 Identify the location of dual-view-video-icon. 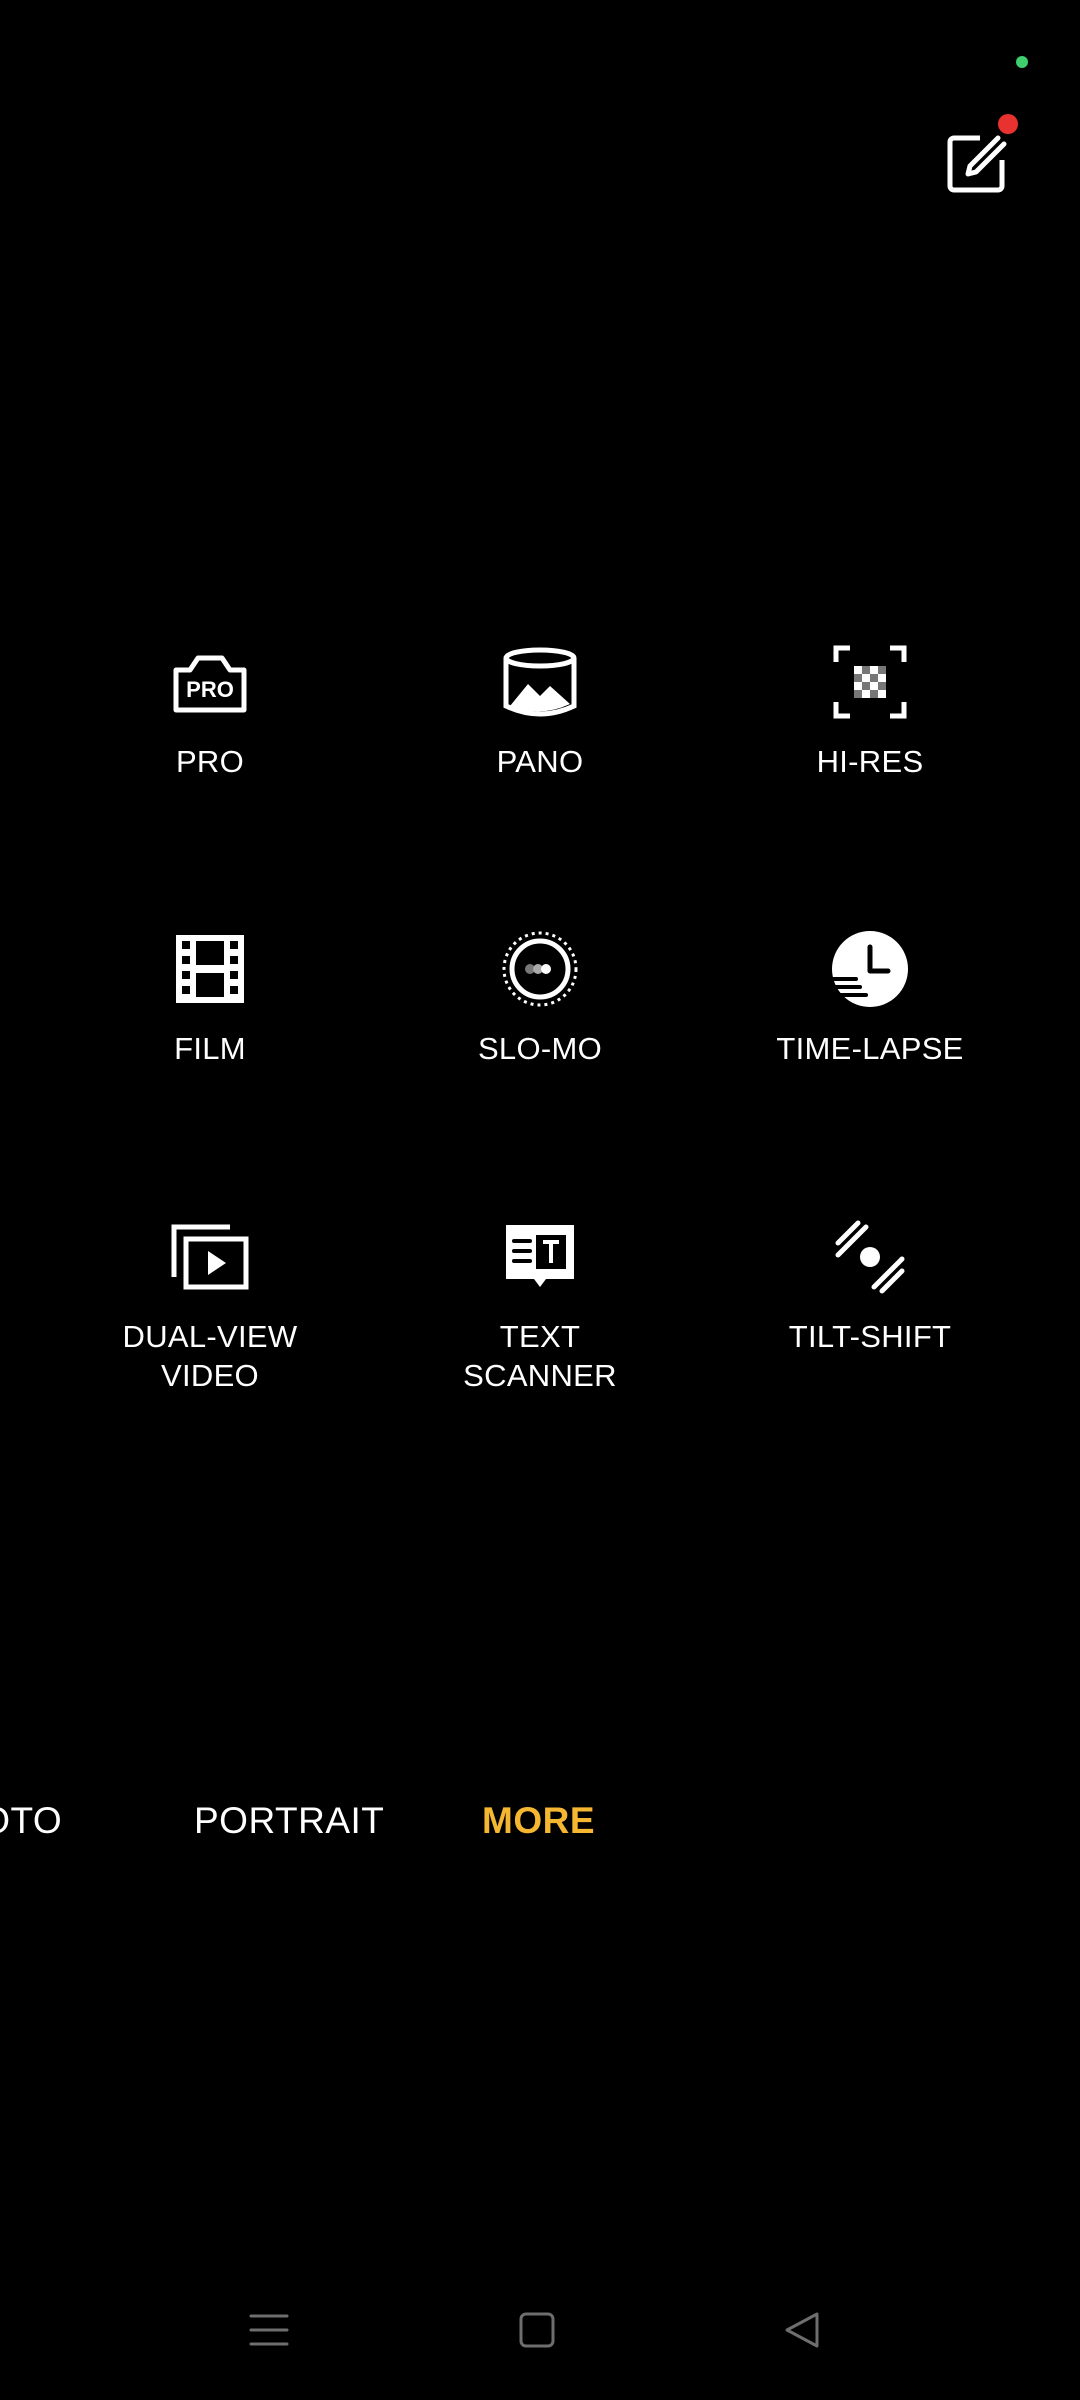
(210, 1257).